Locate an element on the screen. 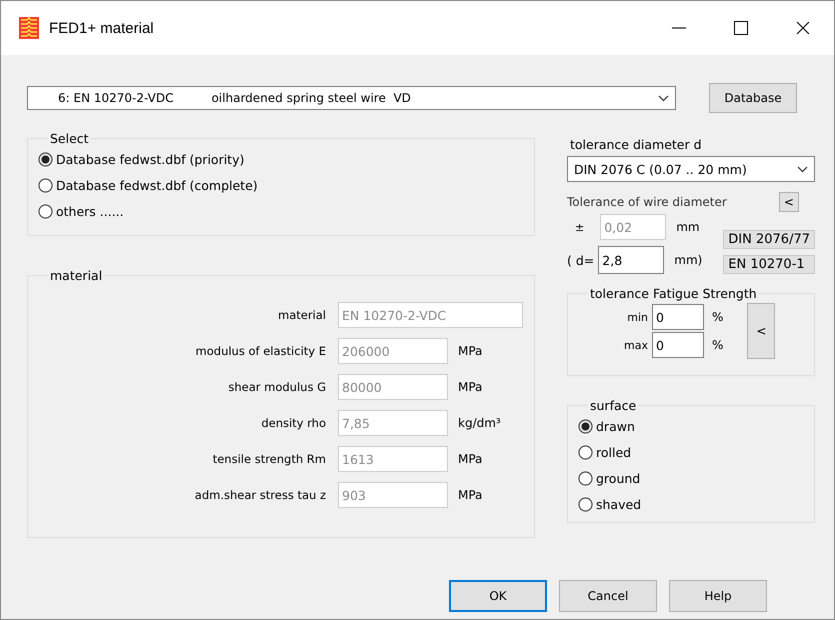 Image resolution: width=835 pixels, height=620 pixels. field-label: Tolerance of wire diameter is located at coordinates (647, 202).